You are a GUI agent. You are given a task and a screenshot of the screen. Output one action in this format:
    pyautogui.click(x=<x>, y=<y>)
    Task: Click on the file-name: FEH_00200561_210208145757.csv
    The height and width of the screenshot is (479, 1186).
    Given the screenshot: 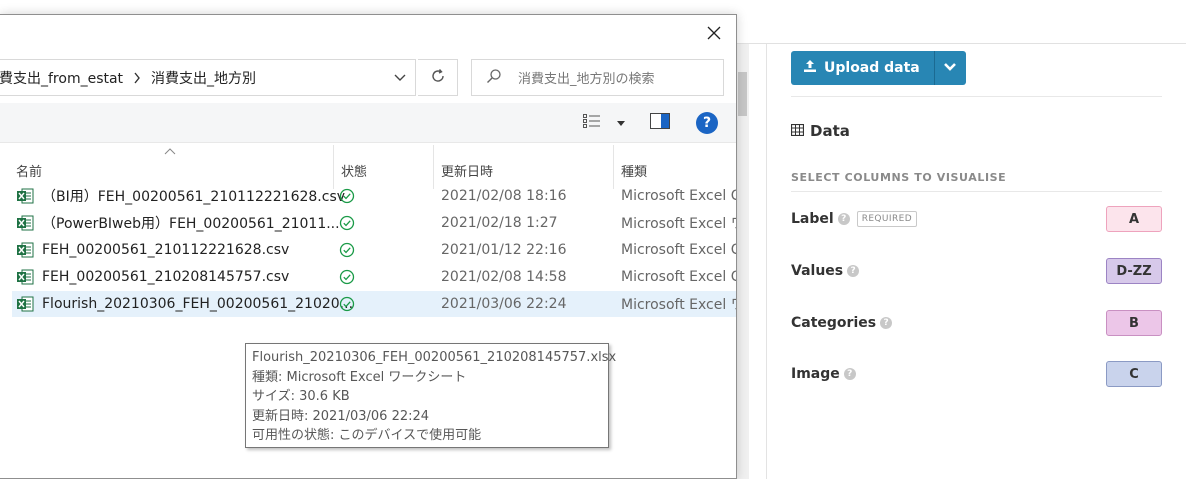 What is the action you would take?
    pyautogui.click(x=166, y=277)
    